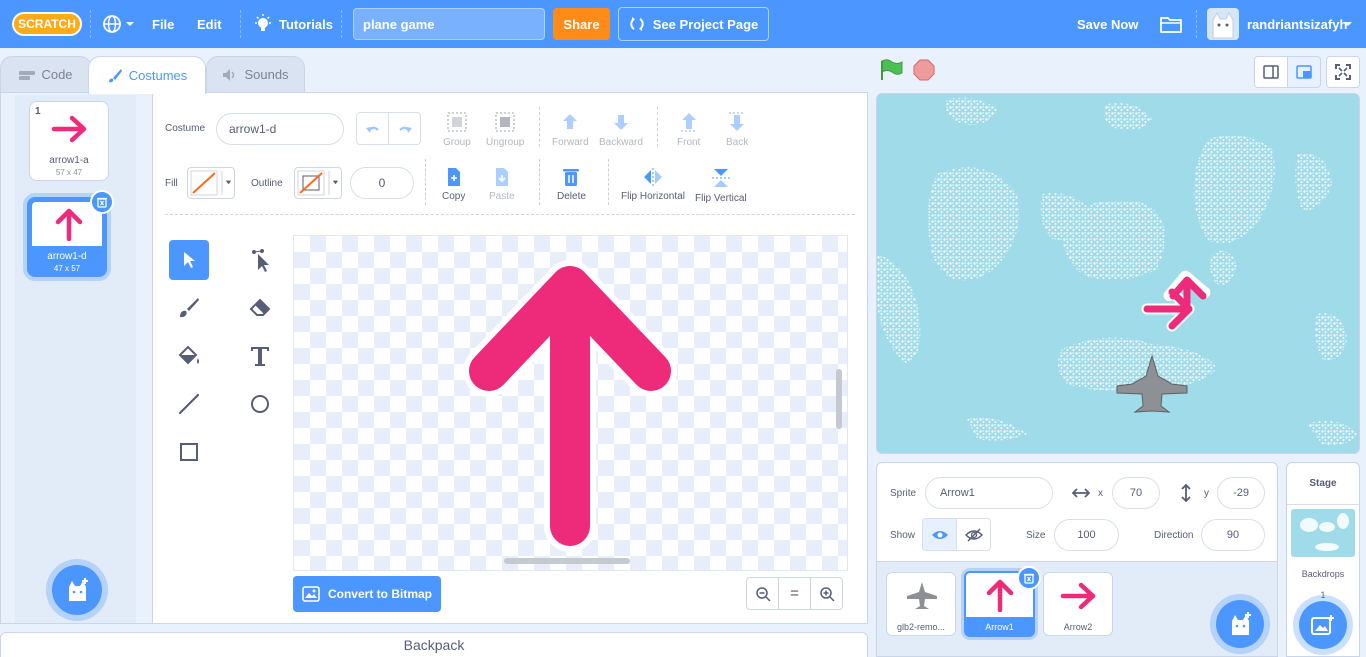 This screenshot has height=657, width=1366. Describe the element at coordinates (570, 406) in the screenshot. I see `costume-arrow-up` at that location.